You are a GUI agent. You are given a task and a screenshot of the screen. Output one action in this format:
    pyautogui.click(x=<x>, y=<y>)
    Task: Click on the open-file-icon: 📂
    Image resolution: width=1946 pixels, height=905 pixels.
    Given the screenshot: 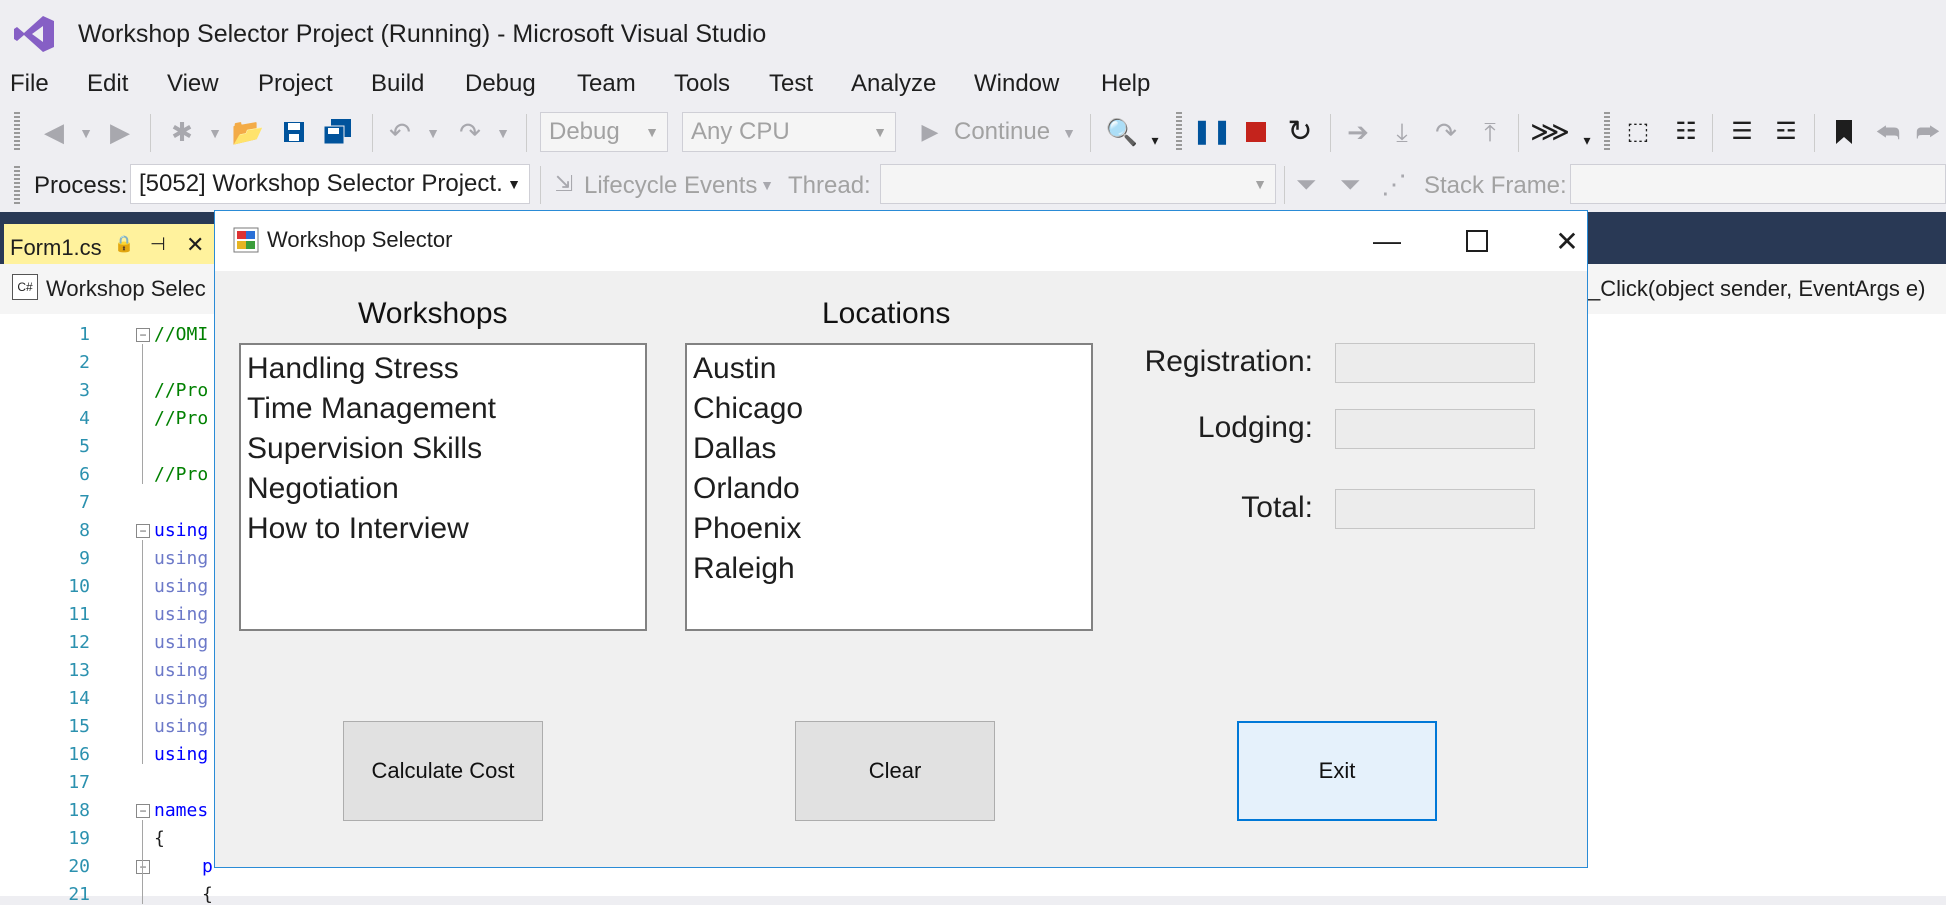 What is the action you would take?
    pyautogui.click(x=248, y=132)
    